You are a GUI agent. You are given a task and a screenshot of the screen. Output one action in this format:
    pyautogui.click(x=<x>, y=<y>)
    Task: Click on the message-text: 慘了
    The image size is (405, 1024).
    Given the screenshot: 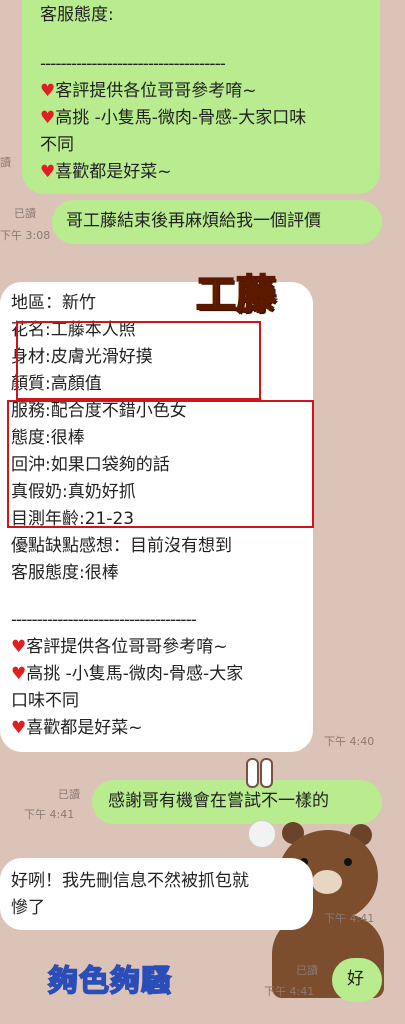 What is the action you would take?
    pyautogui.click(x=28, y=908)
    